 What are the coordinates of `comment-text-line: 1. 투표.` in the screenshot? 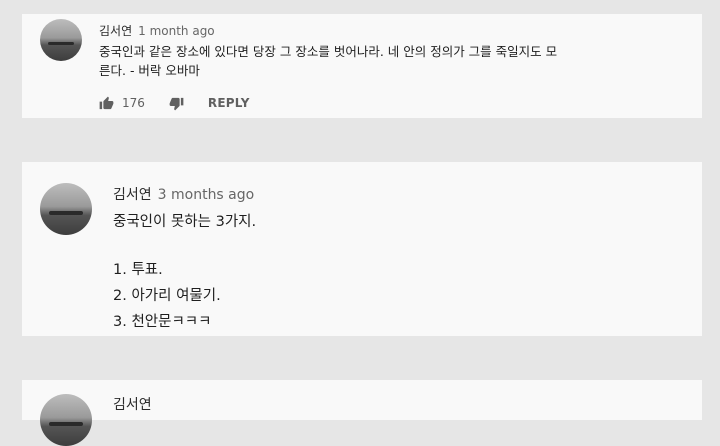 It's located at (138, 270).